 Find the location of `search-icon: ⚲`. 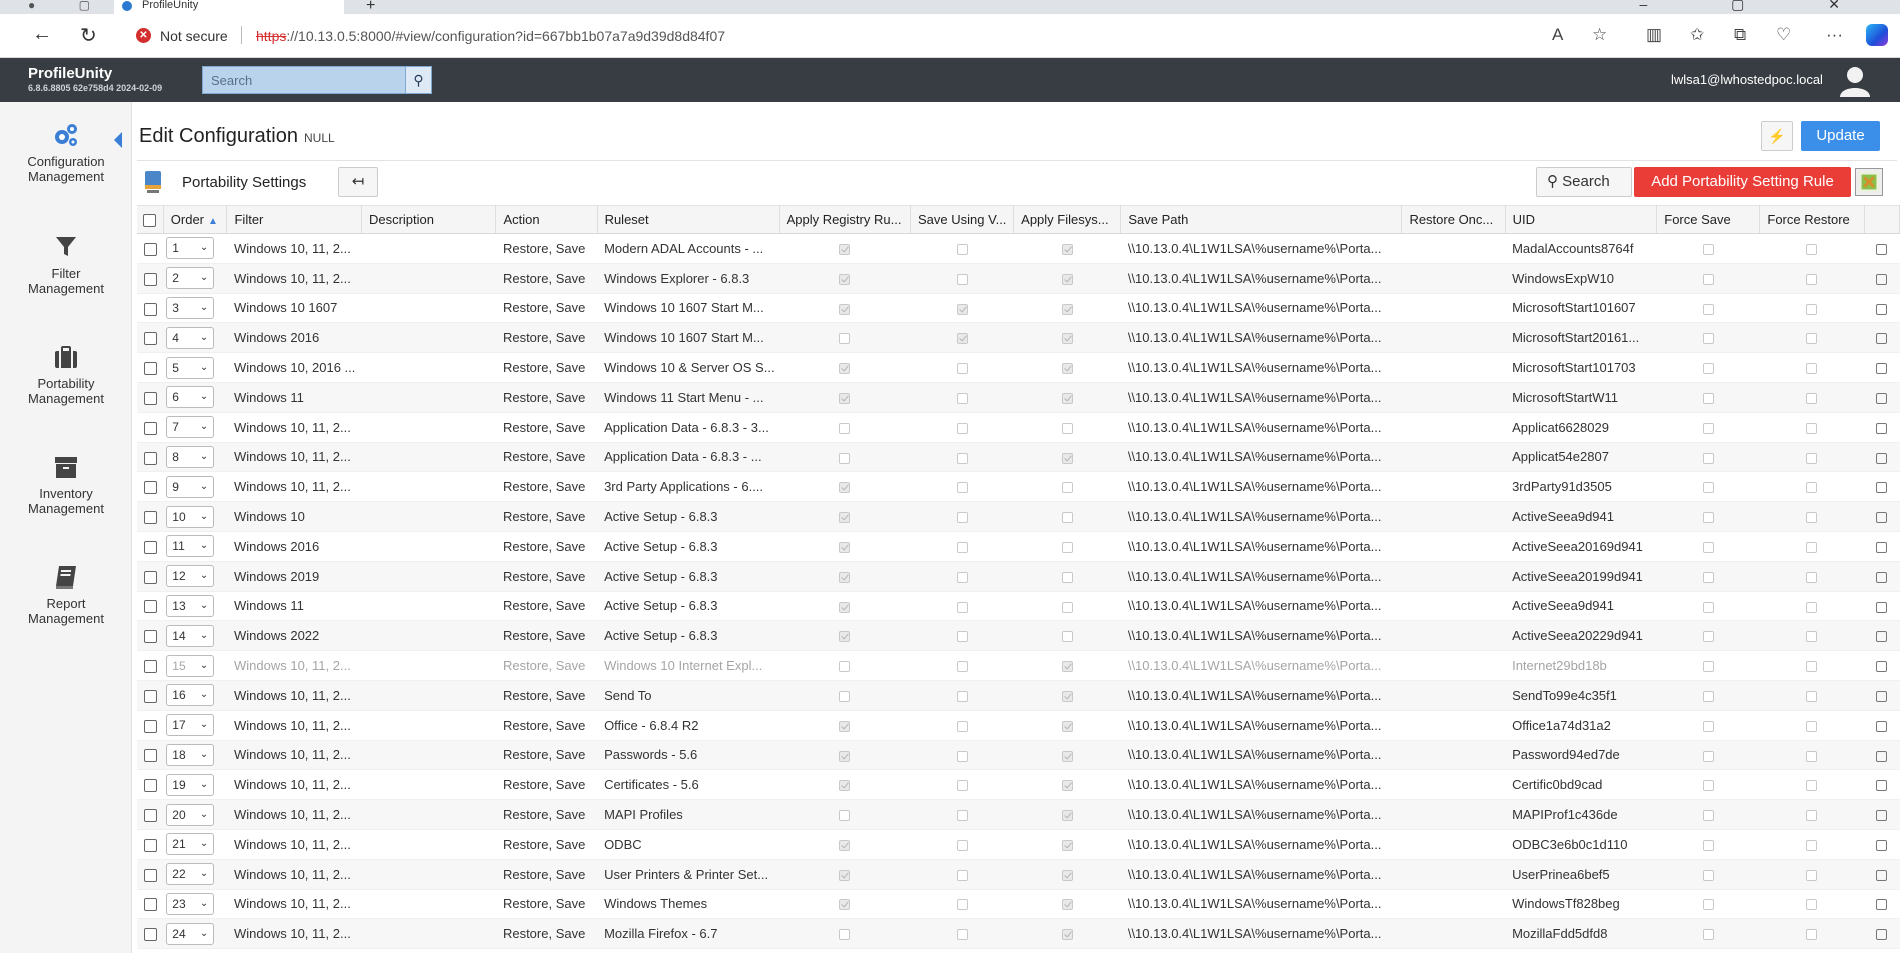

search-icon: ⚲ is located at coordinates (418, 80).